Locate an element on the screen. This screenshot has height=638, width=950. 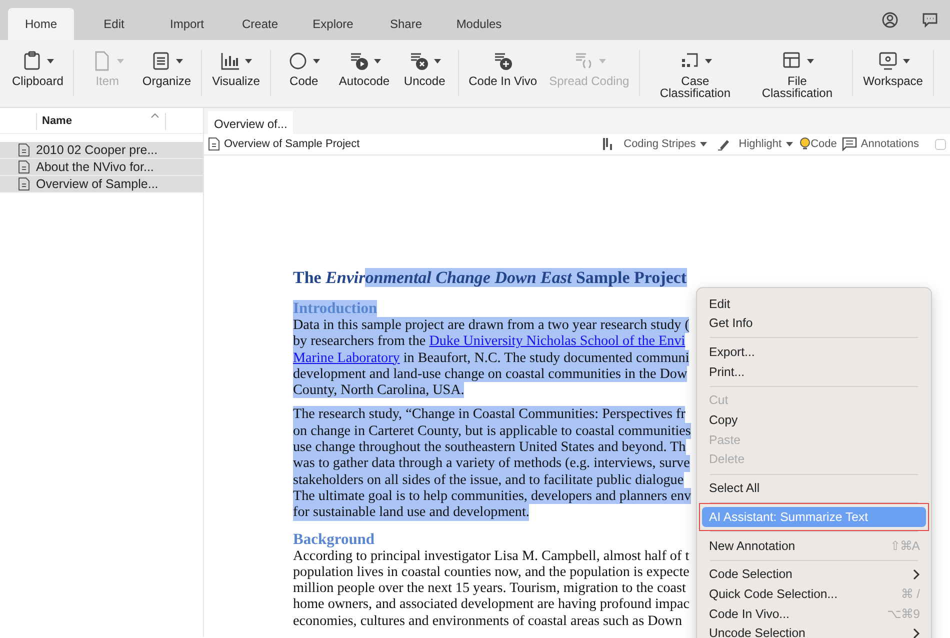
text-line: population lives in coastal counties now, and the population is expecte is located at coordinates (491, 572).